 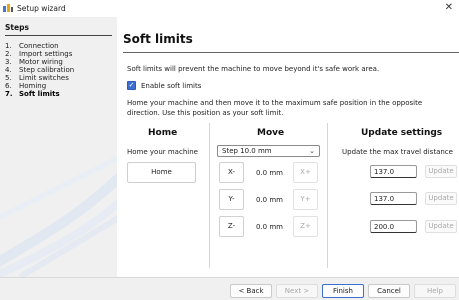 What do you see at coordinates (297, 291) in the screenshot?
I see `next-button: Next >` at bounding box center [297, 291].